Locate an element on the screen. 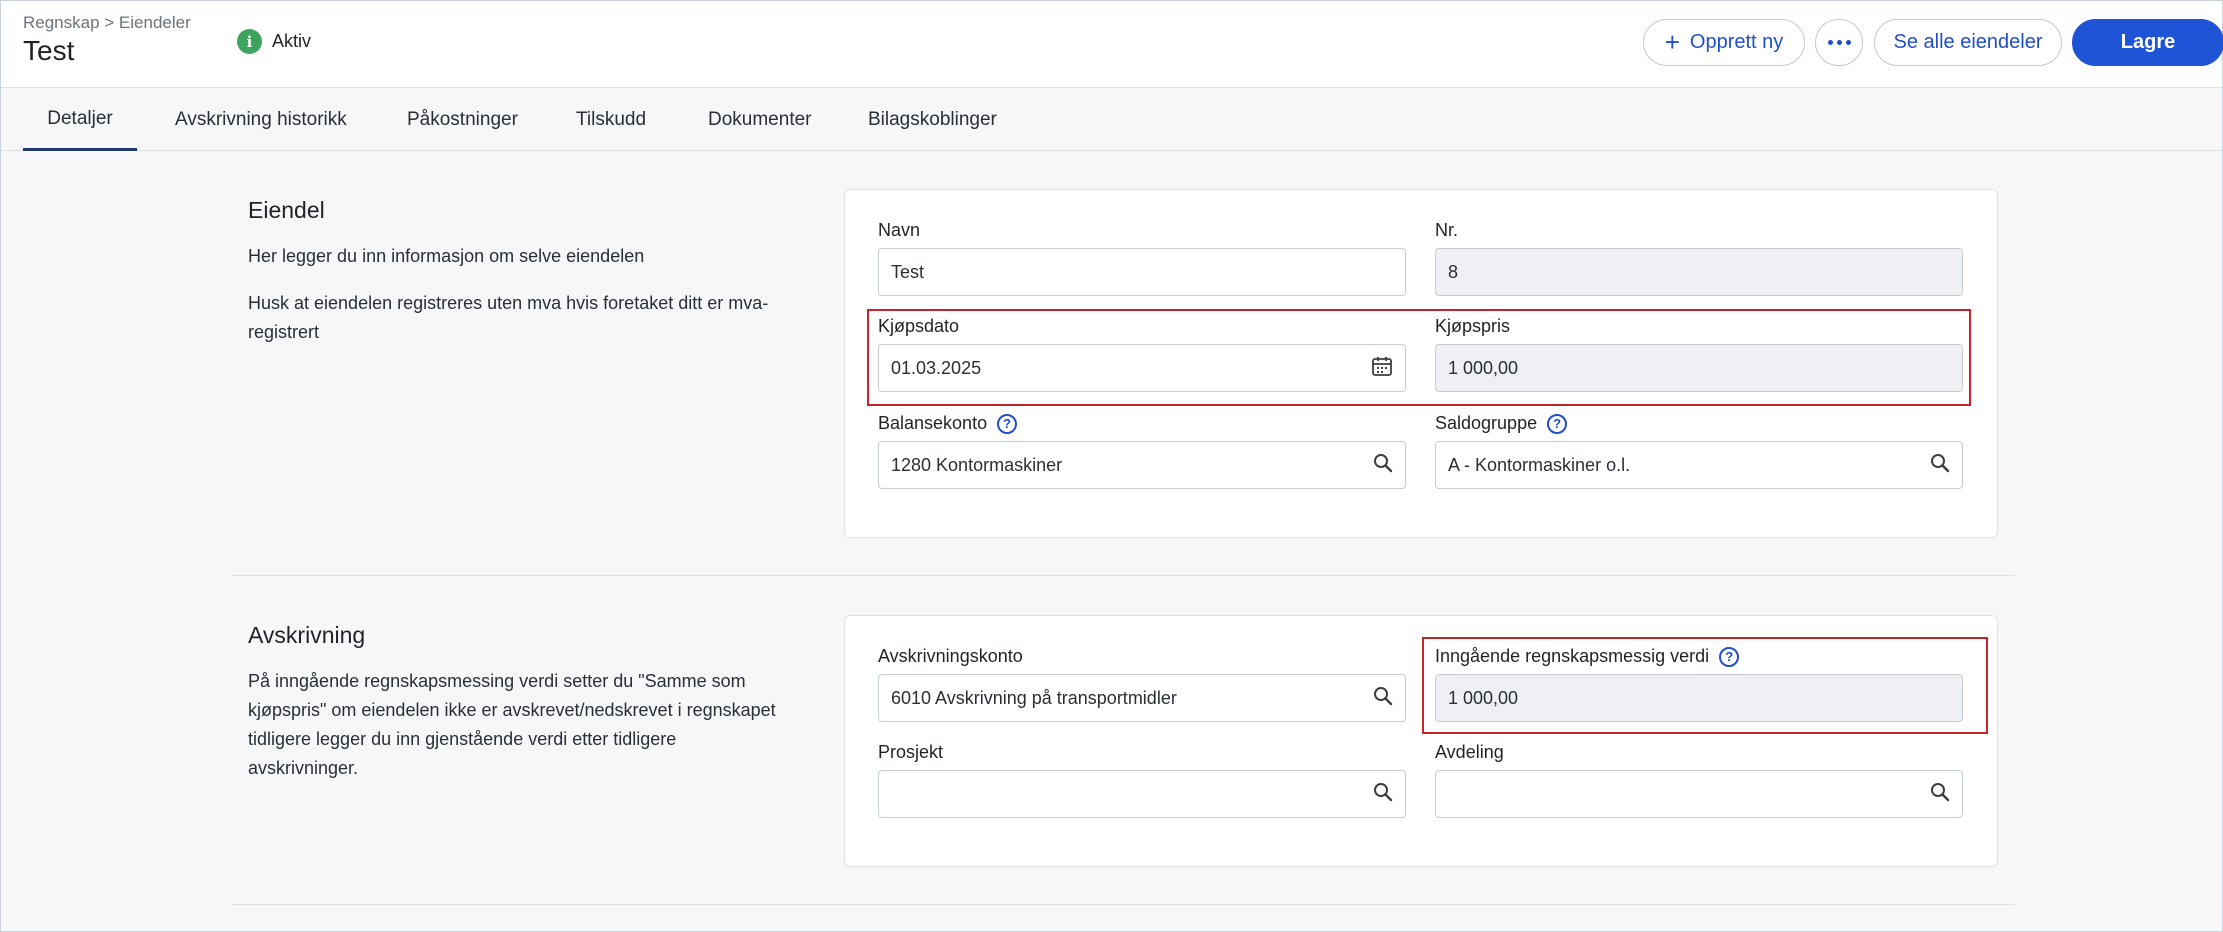  asset-section-title: Eiendel is located at coordinates (286, 210).